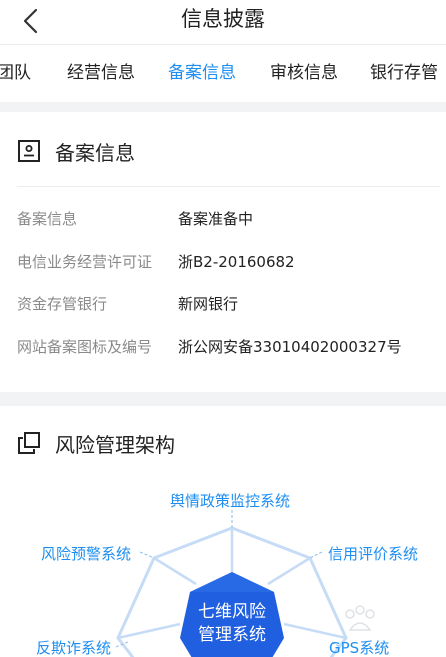 This screenshot has height=657, width=446. Describe the element at coordinates (85, 347) in the screenshot. I see `info-label: 网站备案图标及编号` at that location.